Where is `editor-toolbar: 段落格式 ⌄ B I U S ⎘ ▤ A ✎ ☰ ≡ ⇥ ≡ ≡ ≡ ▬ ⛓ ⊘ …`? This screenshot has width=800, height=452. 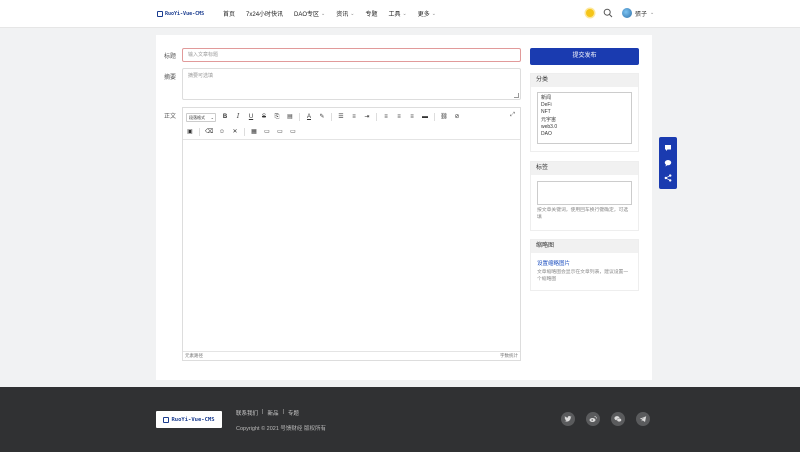 editor-toolbar: 段落格式 ⌄ B I U S ⎘ ▤ A ✎ ☰ ≡ ⇥ ≡ ≡ ≡ ▬ ⛓ ⊘ … is located at coordinates (351, 124).